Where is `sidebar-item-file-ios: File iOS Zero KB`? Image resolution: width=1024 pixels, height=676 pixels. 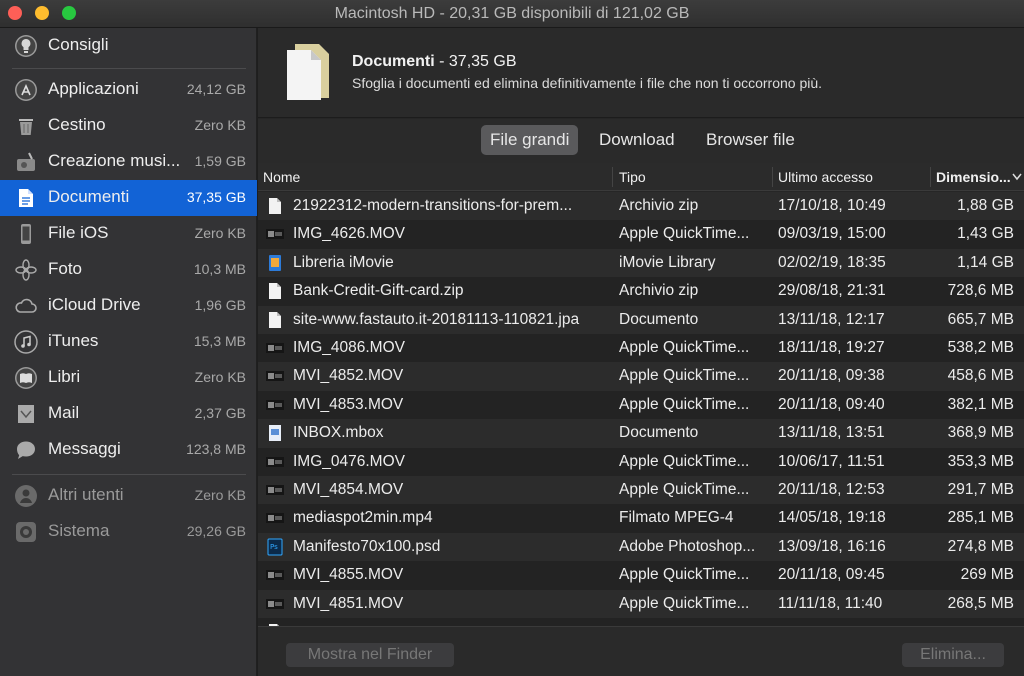
sidebar-item-file-ios: File iOS Zero KB is located at coordinates (128, 234).